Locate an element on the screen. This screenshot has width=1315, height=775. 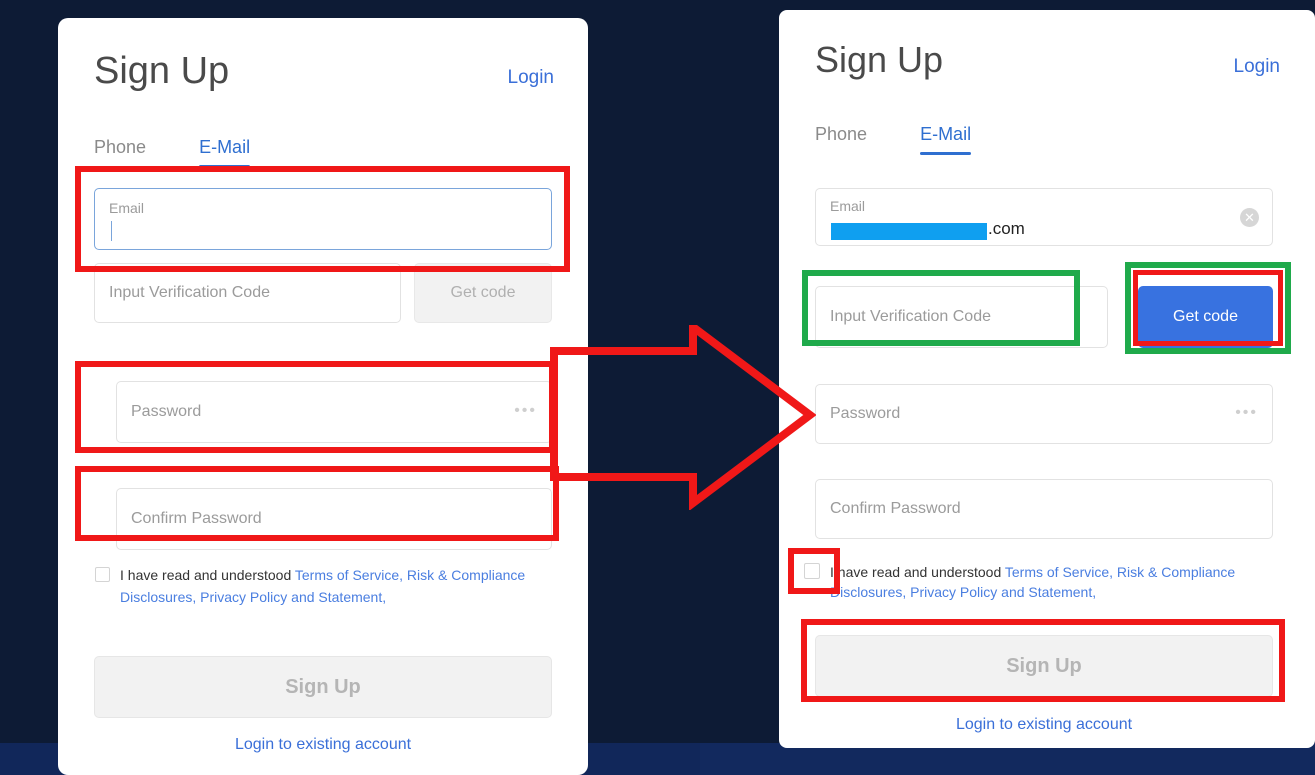
tab-phone-after: Phone is located at coordinates (841, 139).